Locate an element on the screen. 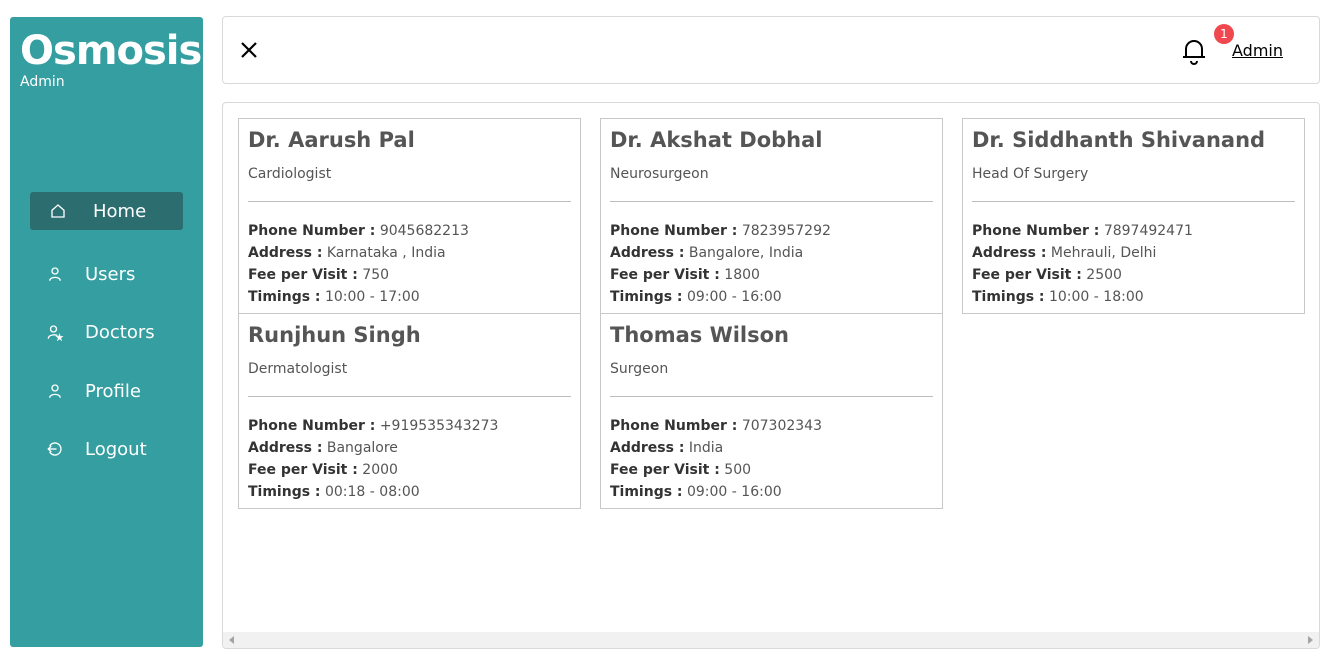 This screenshot has height=655, width=1343. address-row: Address : Mehrauli, Delhi is located at coordinates (1133, 253).